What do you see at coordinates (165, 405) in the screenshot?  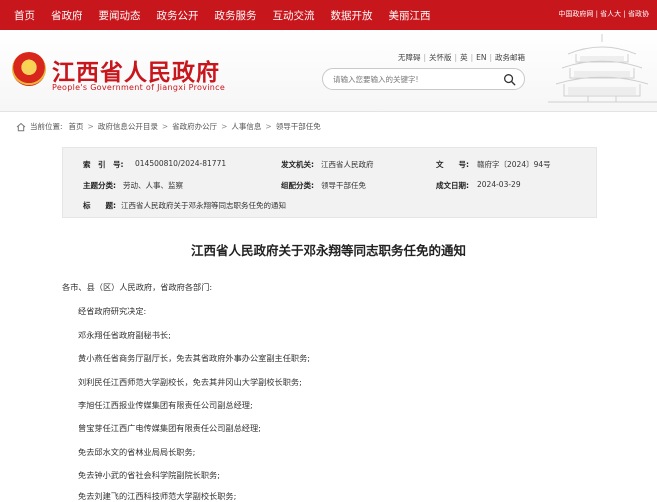 I see `document-paragraph: 李旭任江西报业传媒集团有限责任公司副总经理;` at bounding box center [165, 405].